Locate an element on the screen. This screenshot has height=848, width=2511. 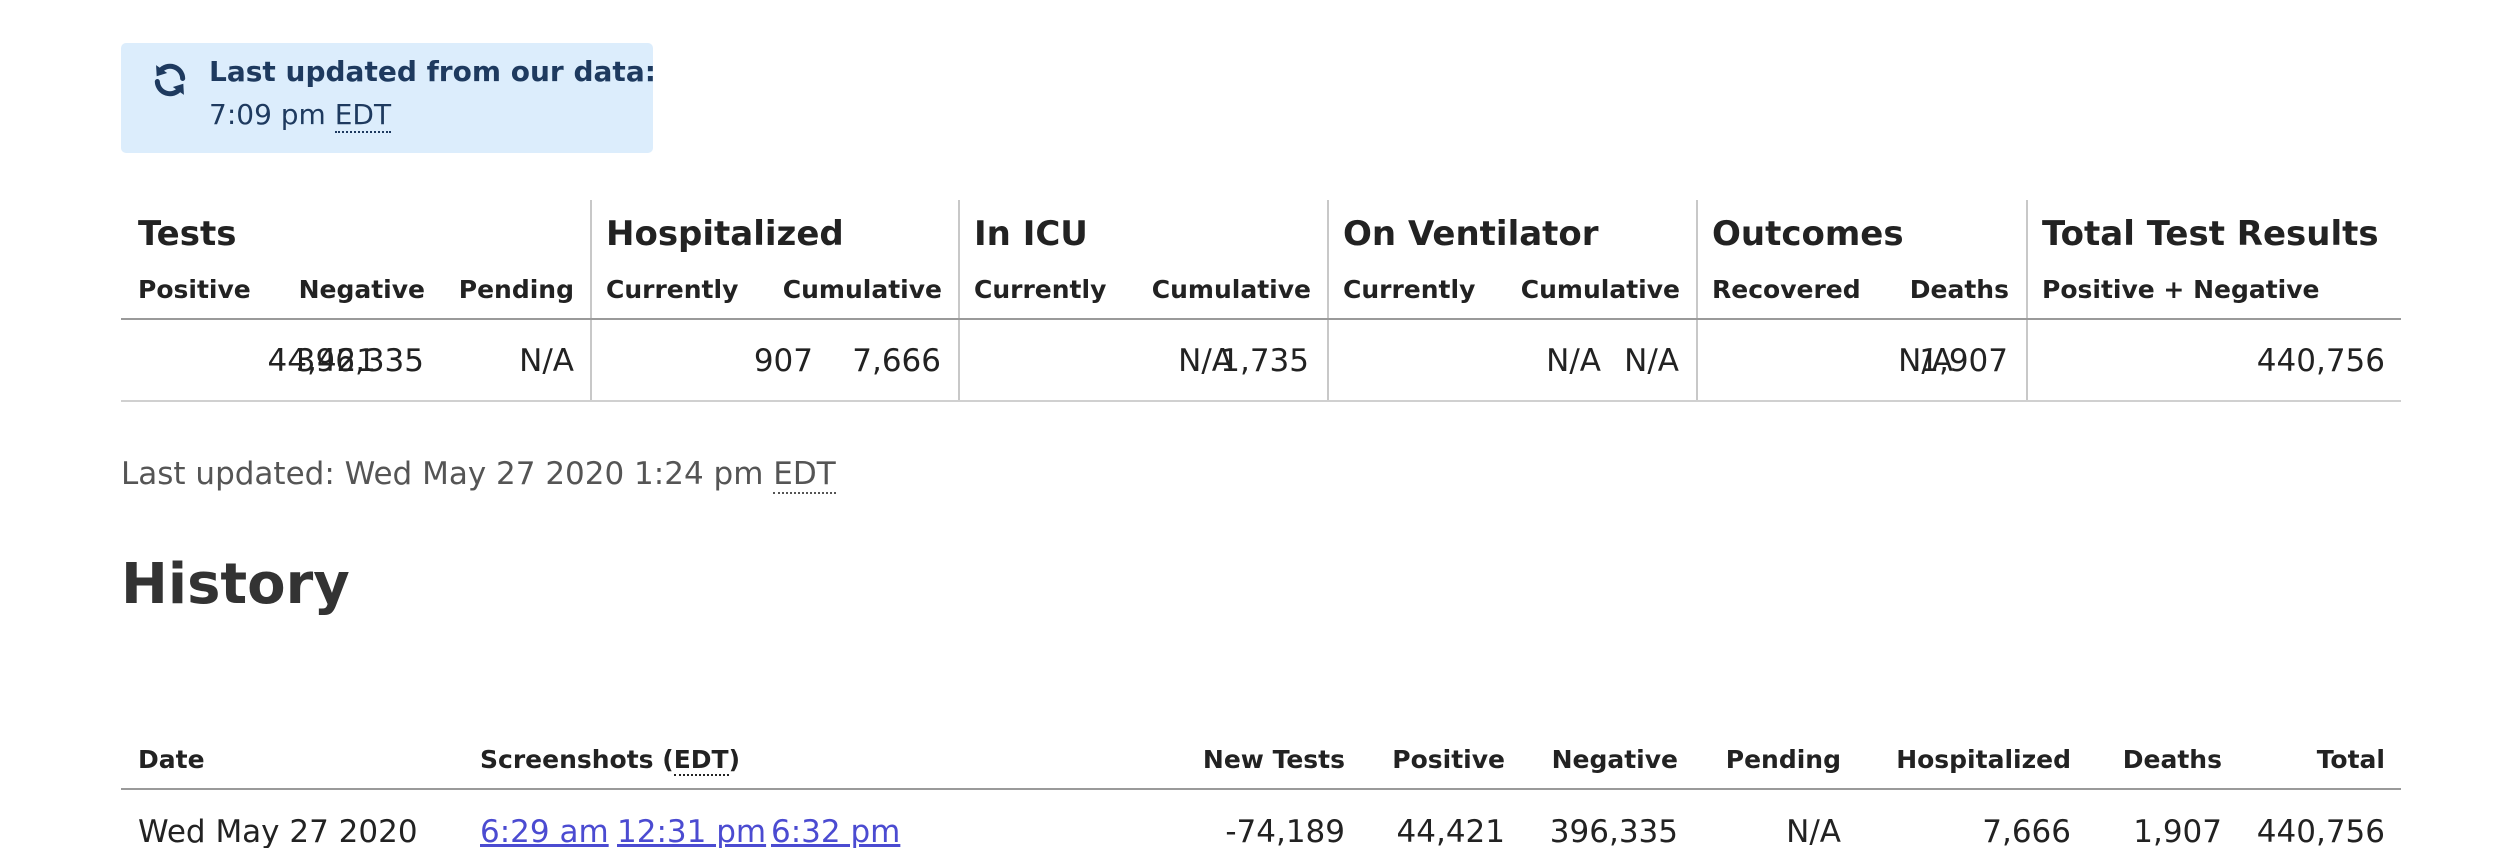
value-pending: N/A is located at coordinates (546, 361).